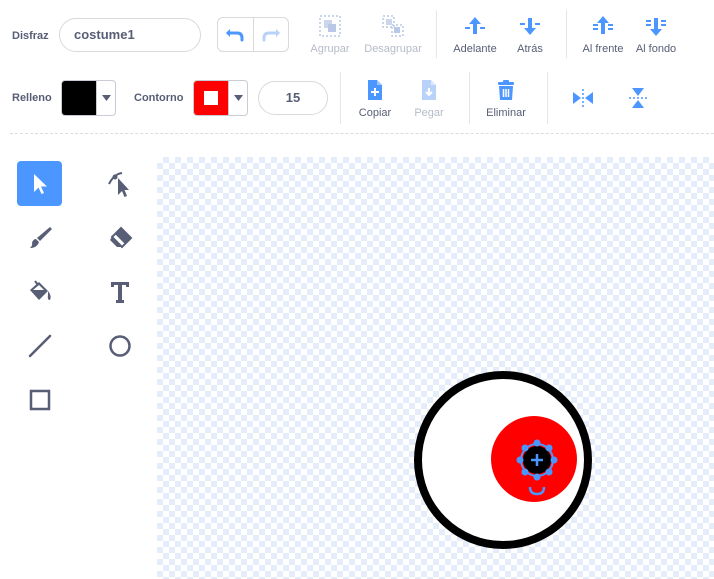 This screenshot has width=714, height=579. I want to click on front-icon, so click(603, 26).